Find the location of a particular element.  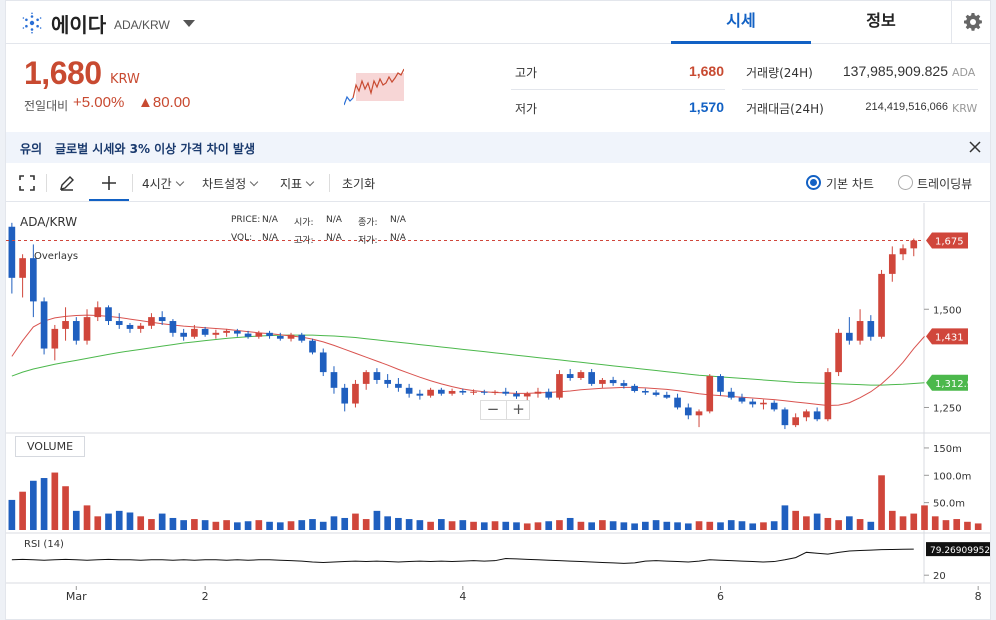

low-info-label: 저가: is located at coordinates (368, 241).